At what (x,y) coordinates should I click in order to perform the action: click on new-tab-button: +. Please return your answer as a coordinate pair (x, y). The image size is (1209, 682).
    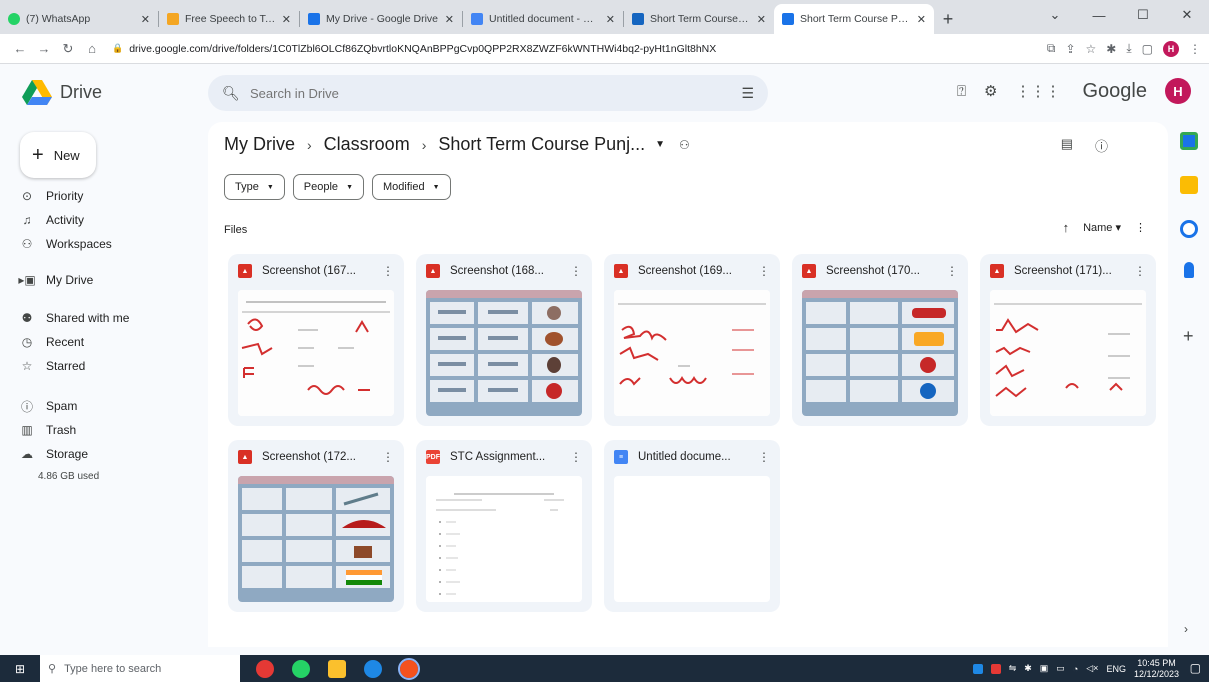
    Looking at the image, I should click on (948, 19).